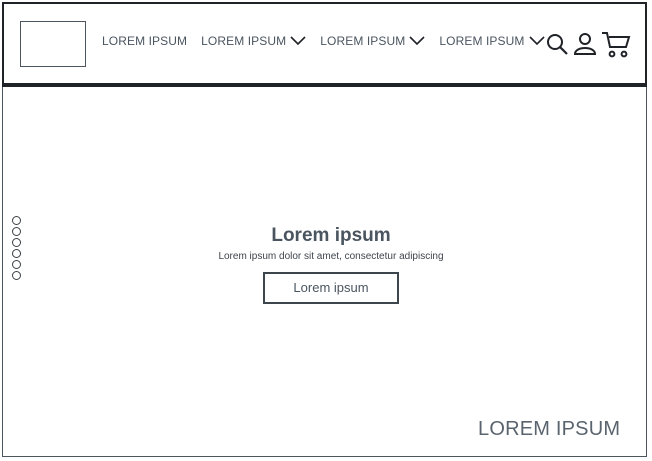 The height and width of the screenshot is (461, 652). What do you see at coordinates (585, 46) in the screenshot?
I see `user-icon` at bounding box center [585, 46].